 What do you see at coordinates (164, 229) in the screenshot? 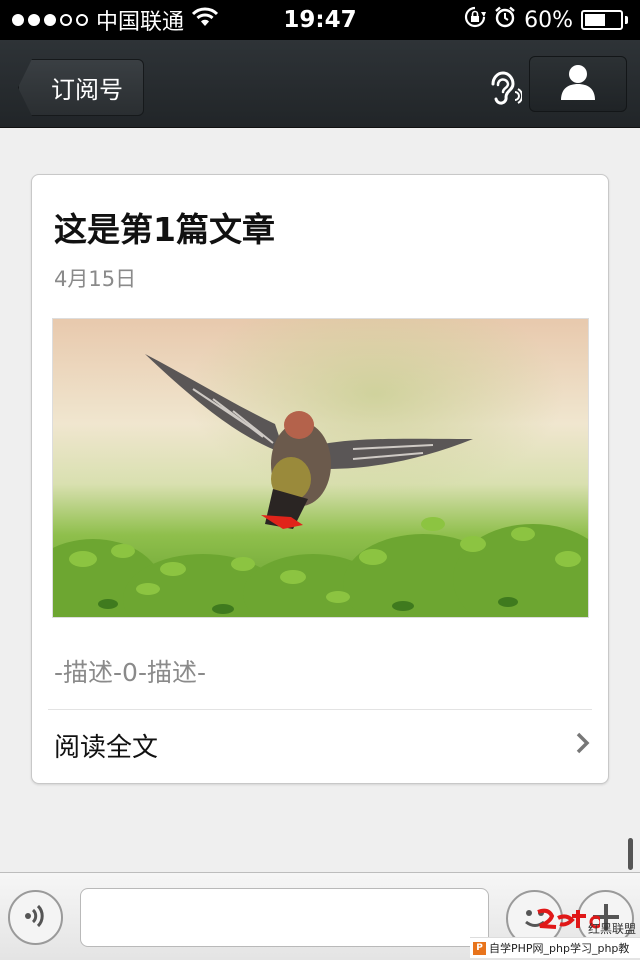
I see `article-title: 这是第1篇文章` at bounding box center [164, 229].